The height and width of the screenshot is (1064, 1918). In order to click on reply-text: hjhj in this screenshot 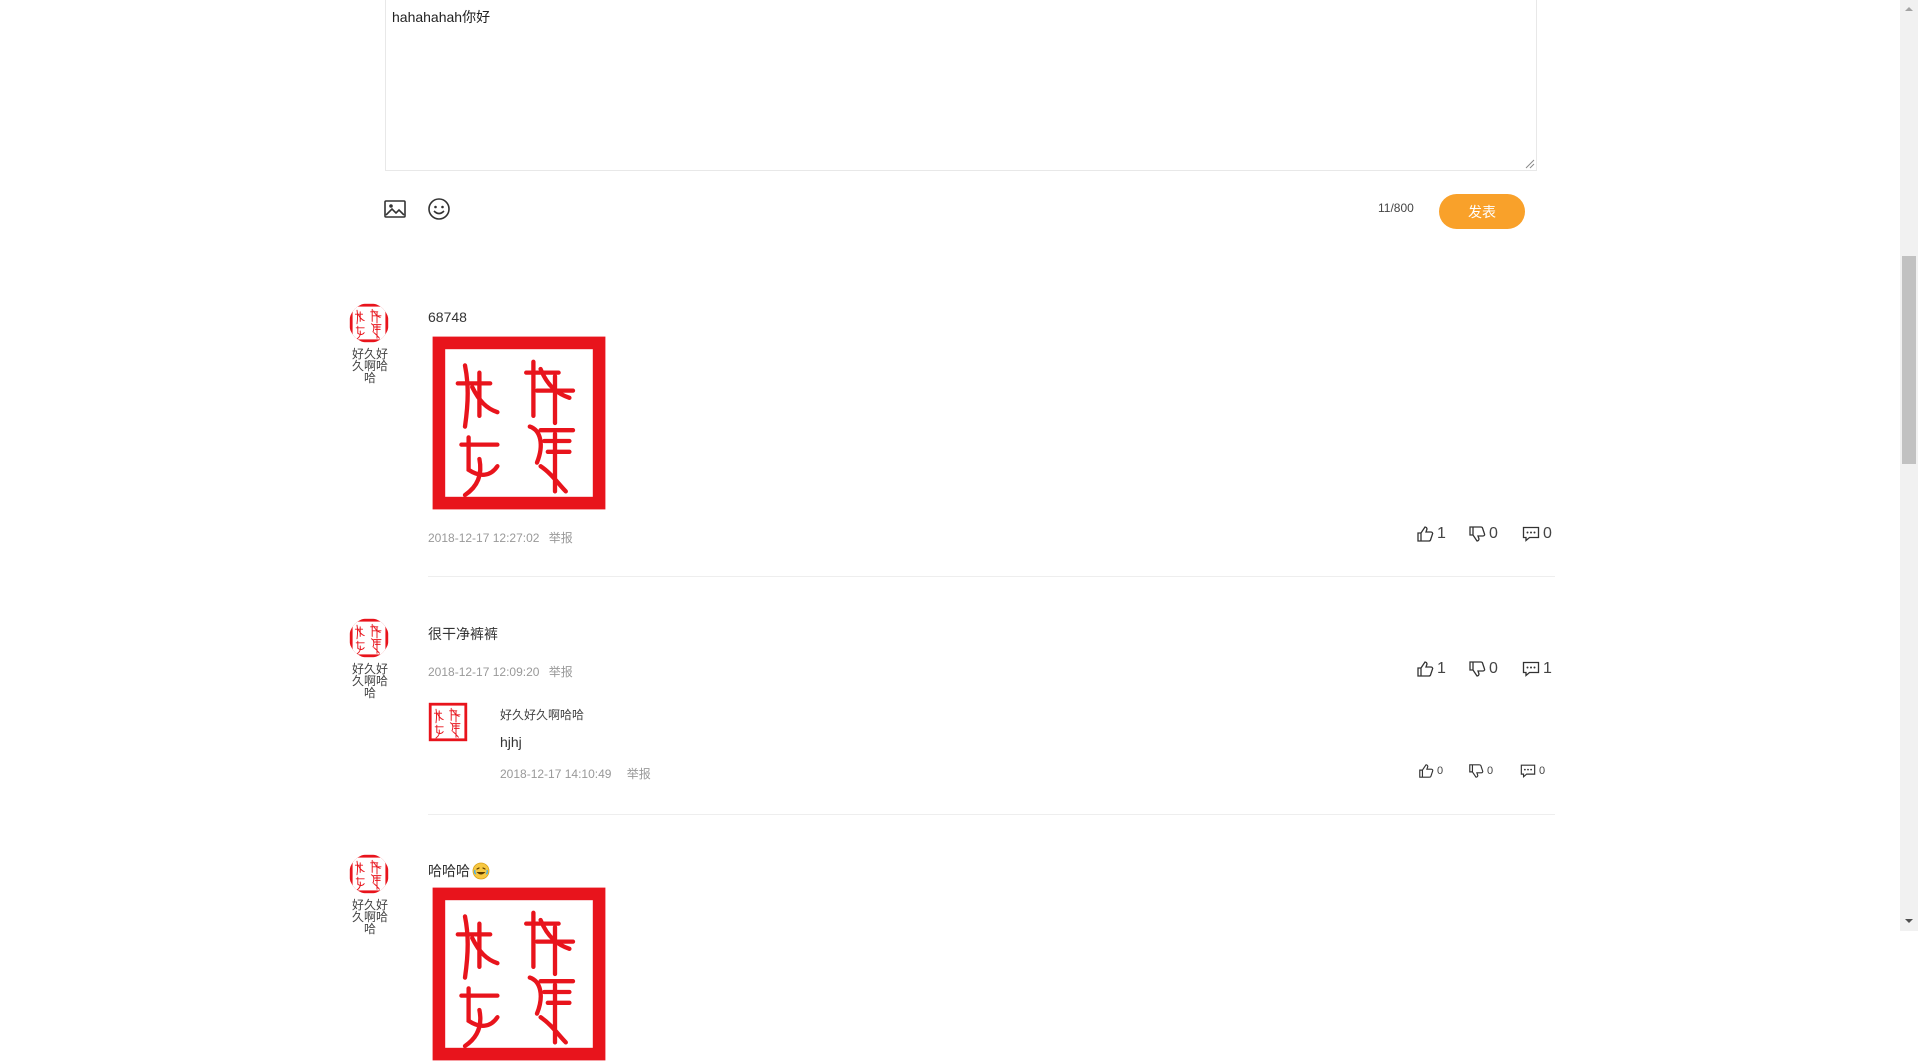, I will do `click(511, 742)`.